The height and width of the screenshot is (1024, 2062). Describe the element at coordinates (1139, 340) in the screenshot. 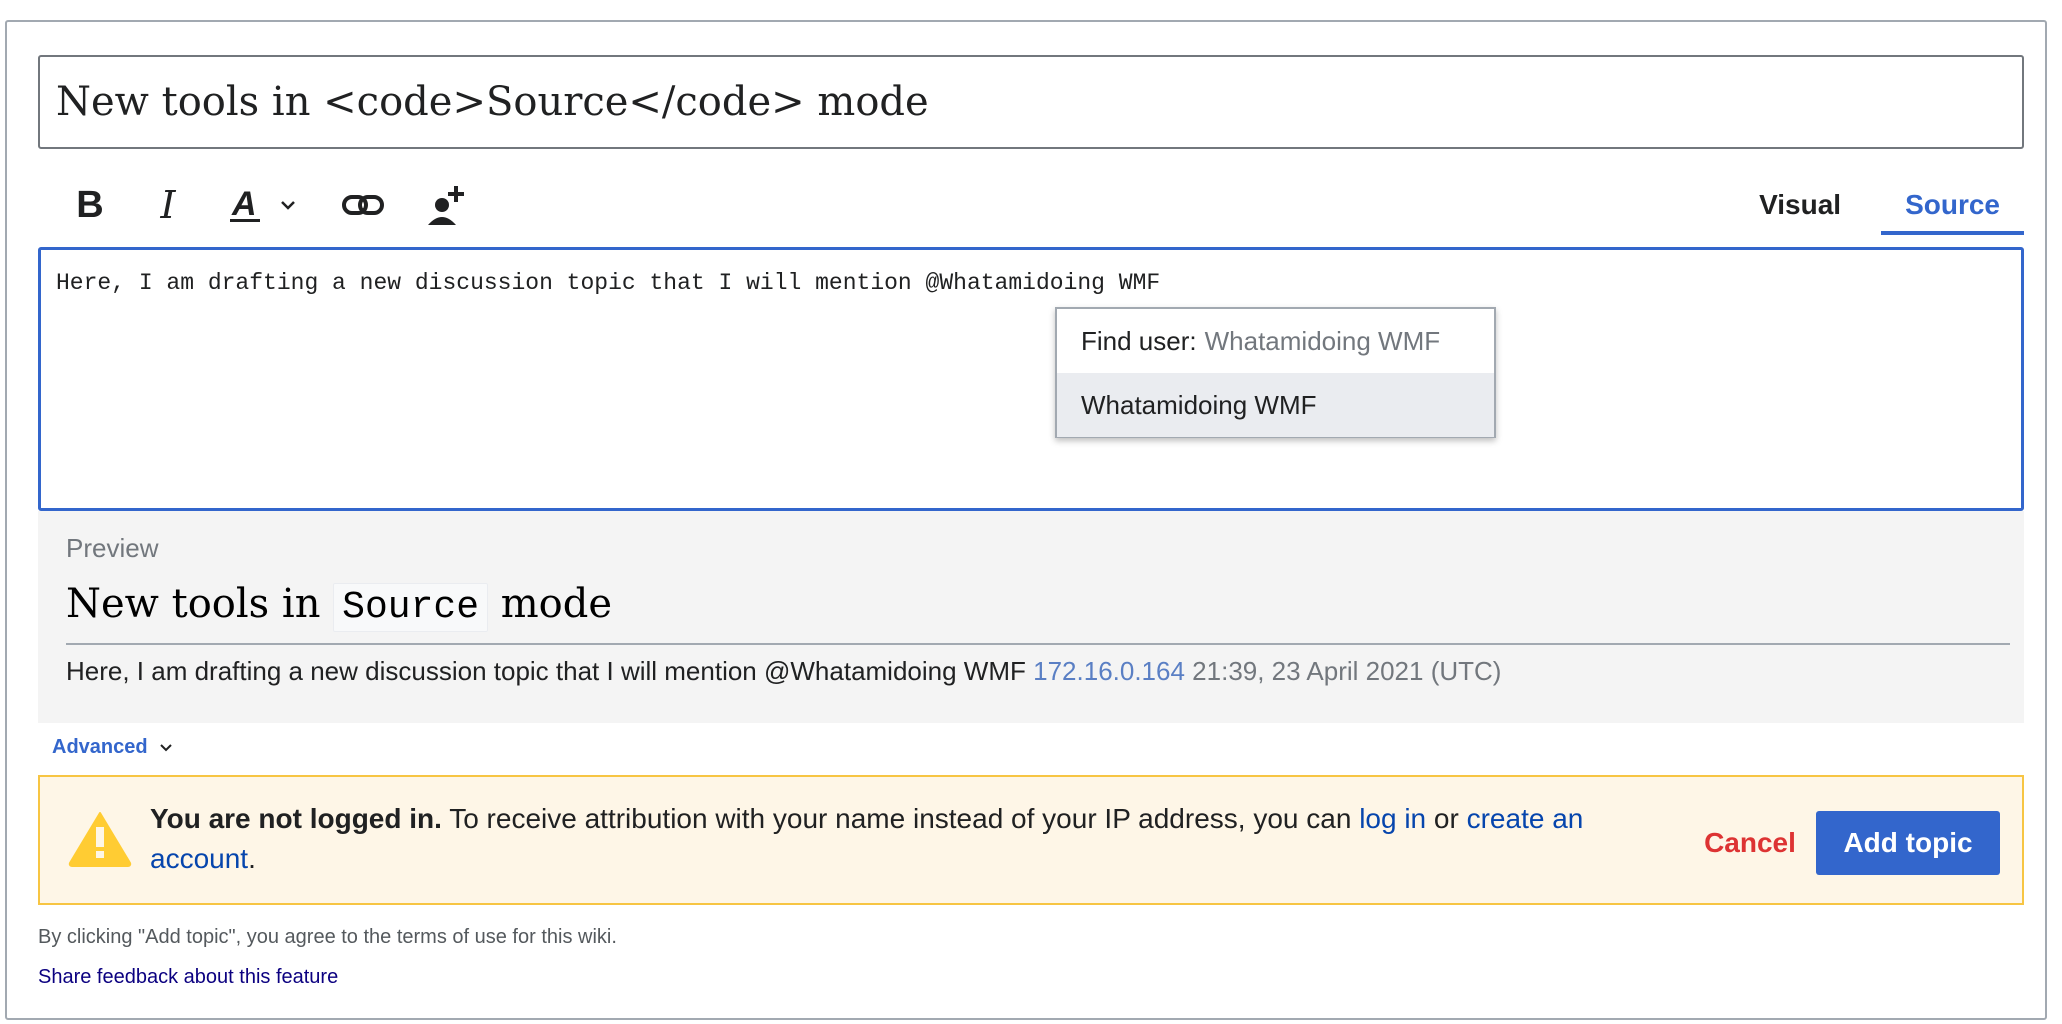

I see `find-user-label: Find user:` at that location.